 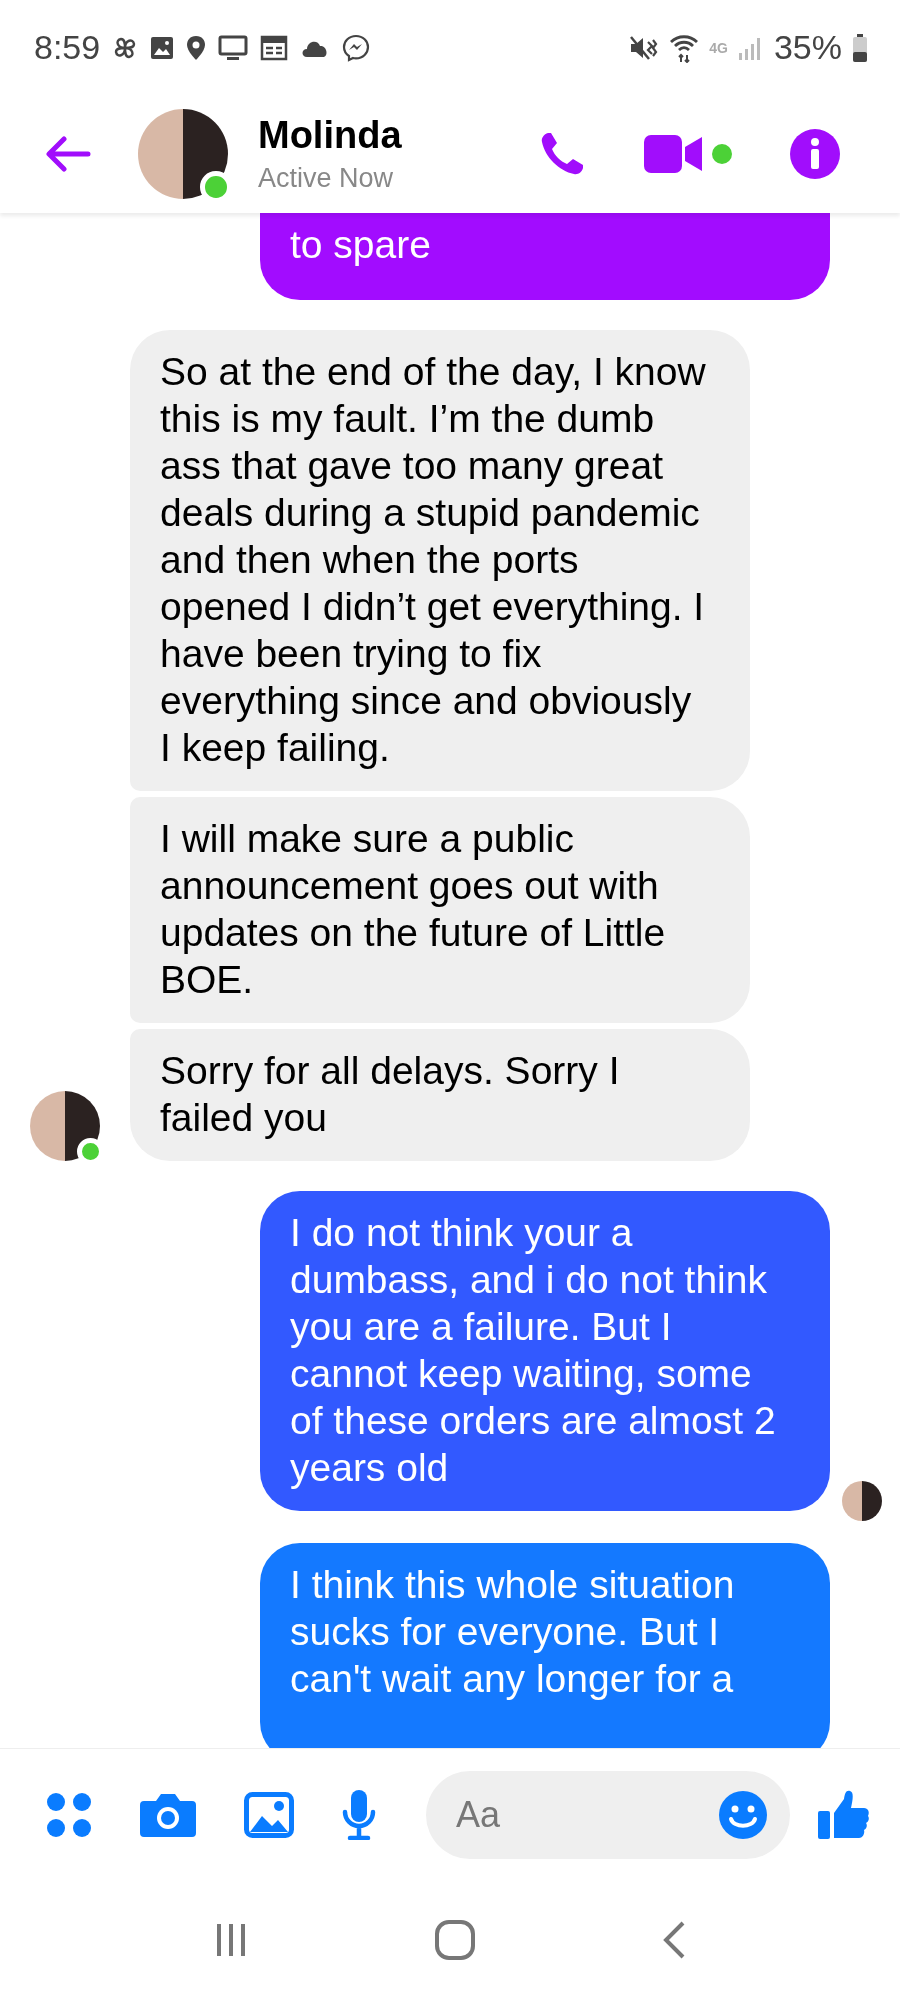 I want to click on location-pin-icon, so click(x=196, y=47).